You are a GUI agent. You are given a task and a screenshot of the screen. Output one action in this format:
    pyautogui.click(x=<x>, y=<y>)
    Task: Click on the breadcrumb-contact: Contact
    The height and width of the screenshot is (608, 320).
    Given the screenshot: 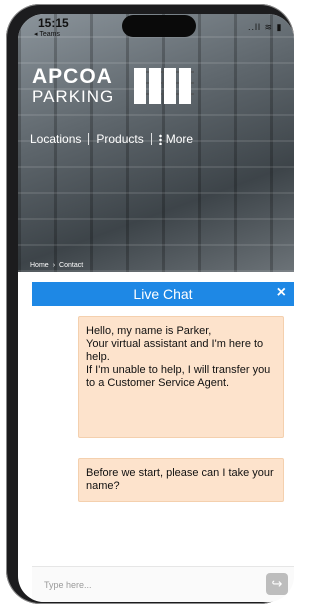 What is the action you would take?
    pyautogui.click(x=71, y=265)
    